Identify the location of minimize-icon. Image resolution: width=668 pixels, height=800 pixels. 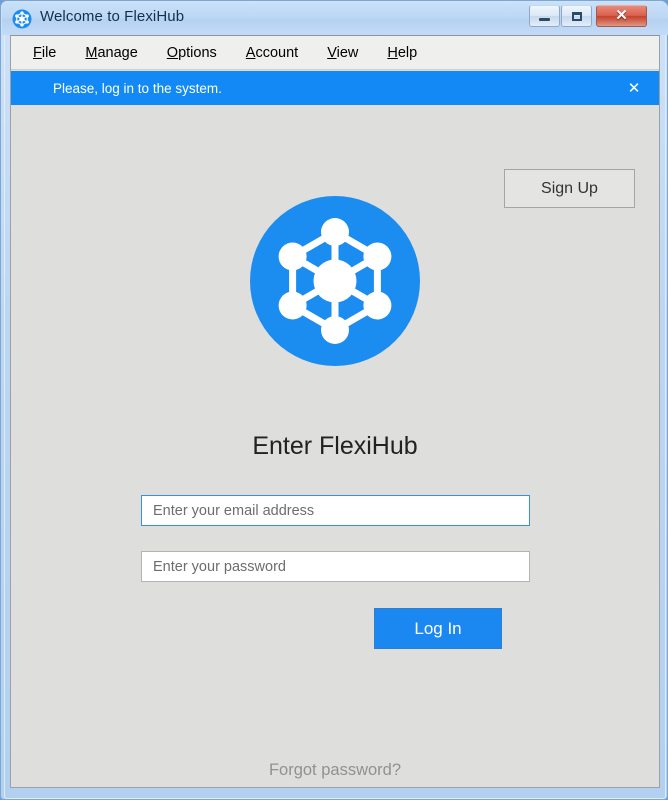
(544, 19).